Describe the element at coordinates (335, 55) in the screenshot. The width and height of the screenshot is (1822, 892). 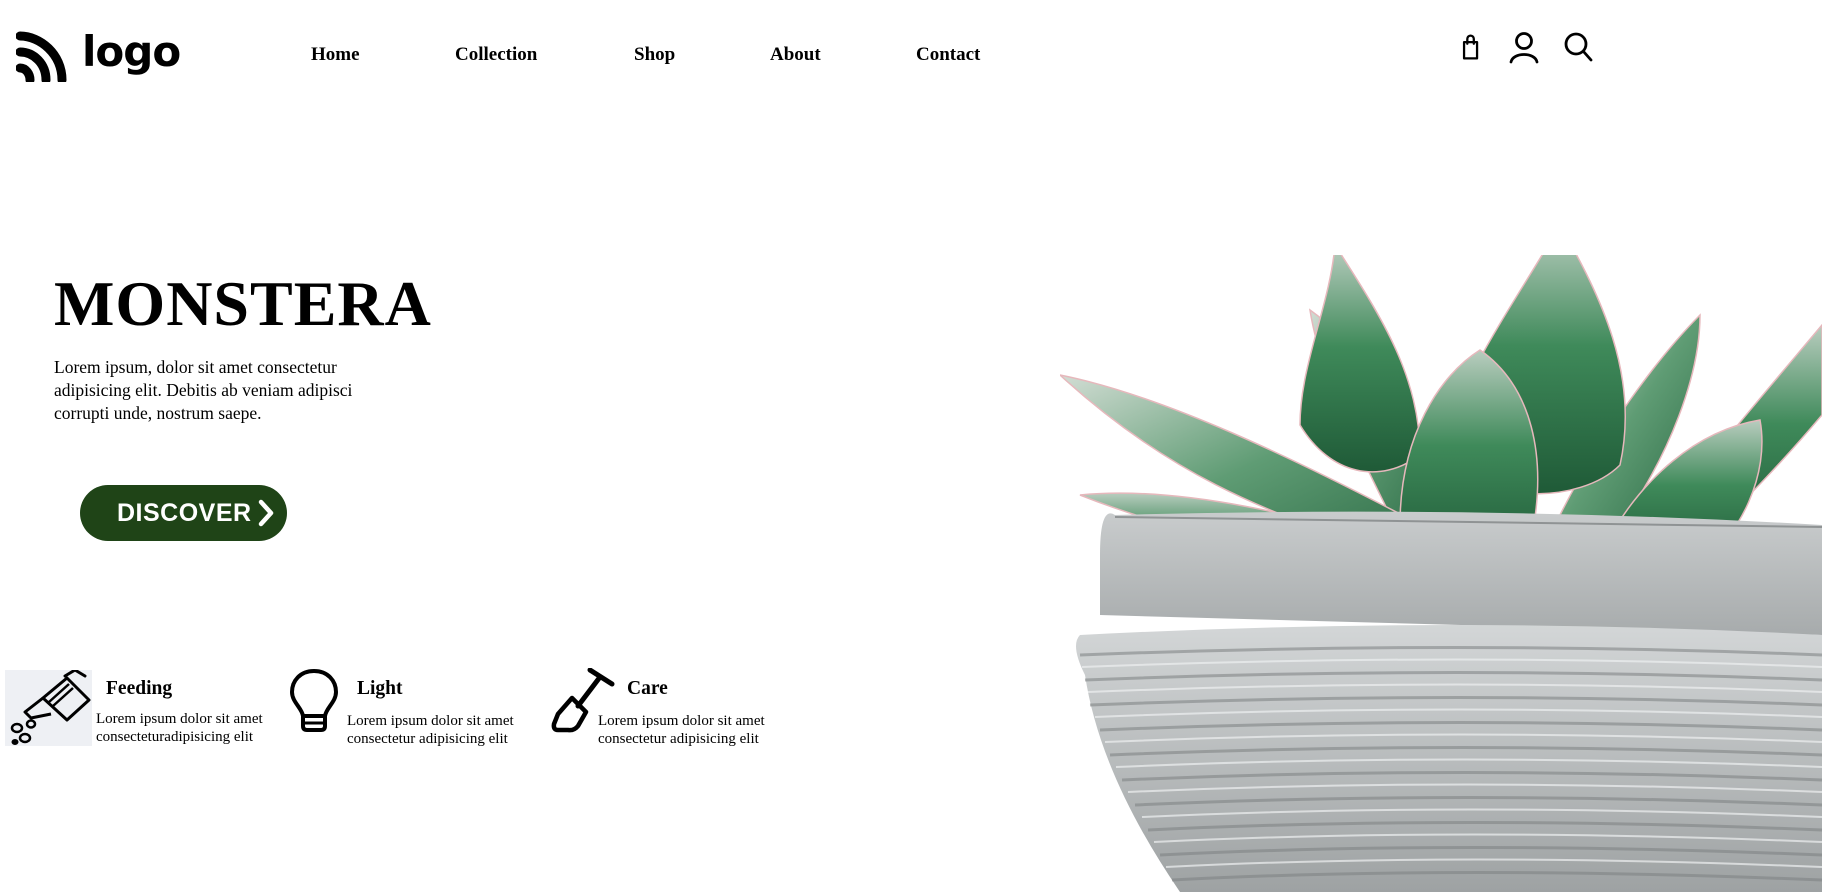
I see `nav-home: Home` at that location.